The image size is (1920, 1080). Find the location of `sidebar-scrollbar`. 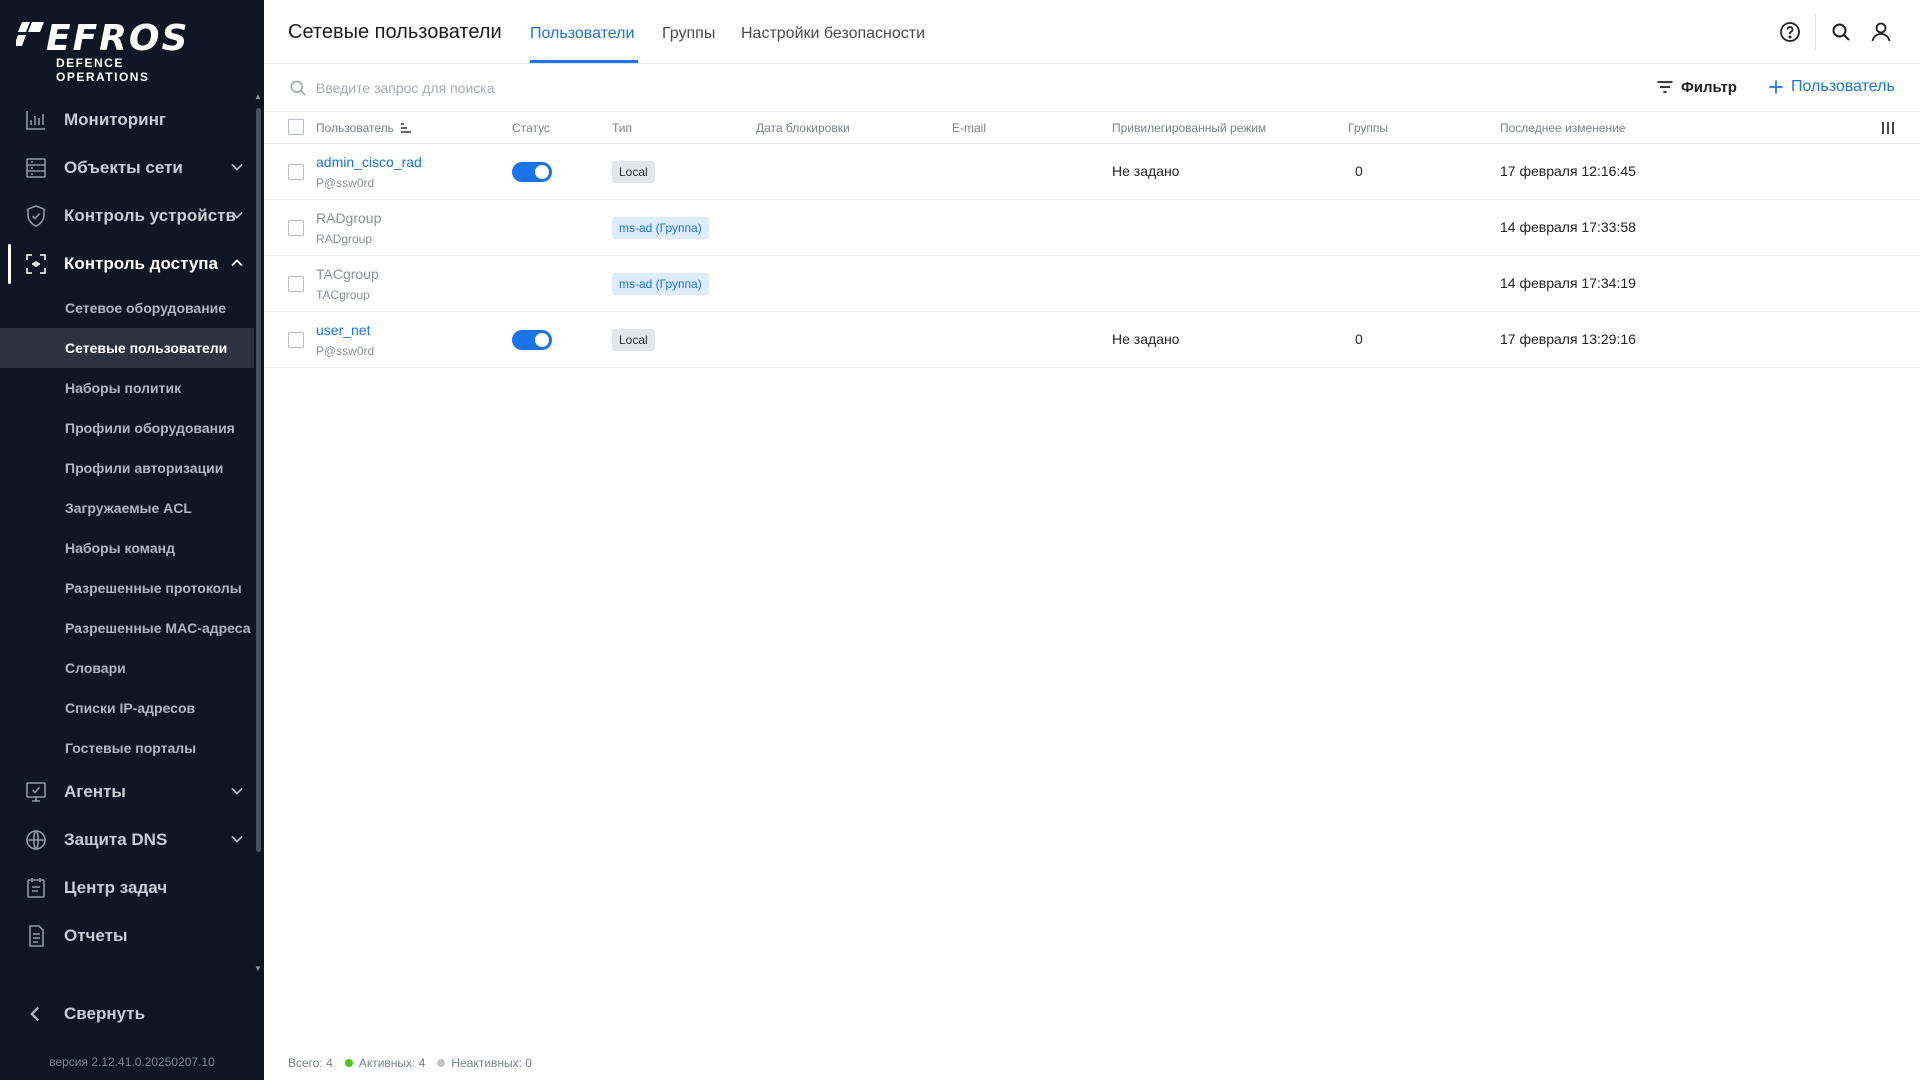

sidebar-scrollbar is located at coordinates (258, 480).